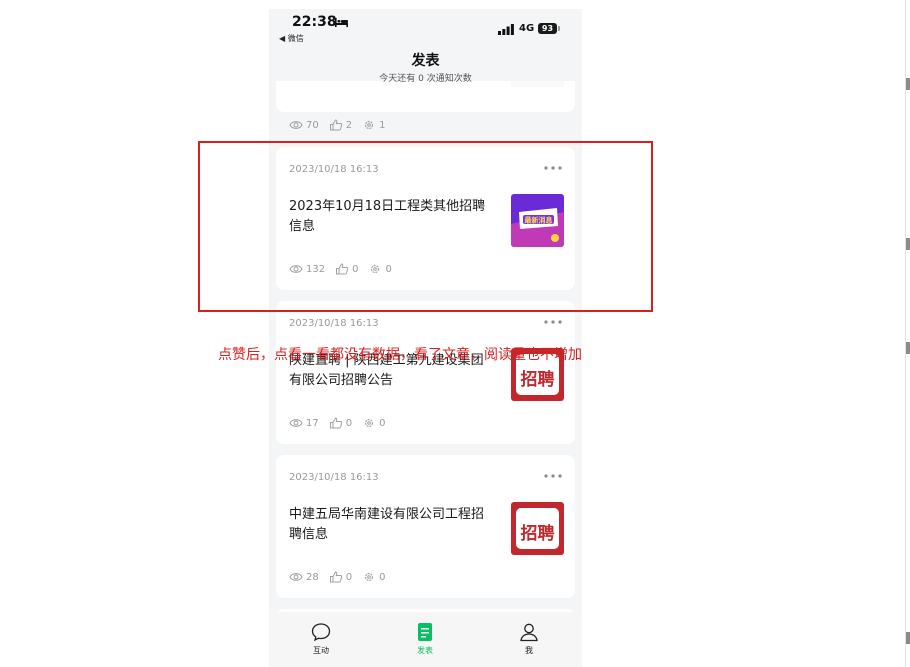  I want to click on article-stats: 28 0 0, so click(342, 577).